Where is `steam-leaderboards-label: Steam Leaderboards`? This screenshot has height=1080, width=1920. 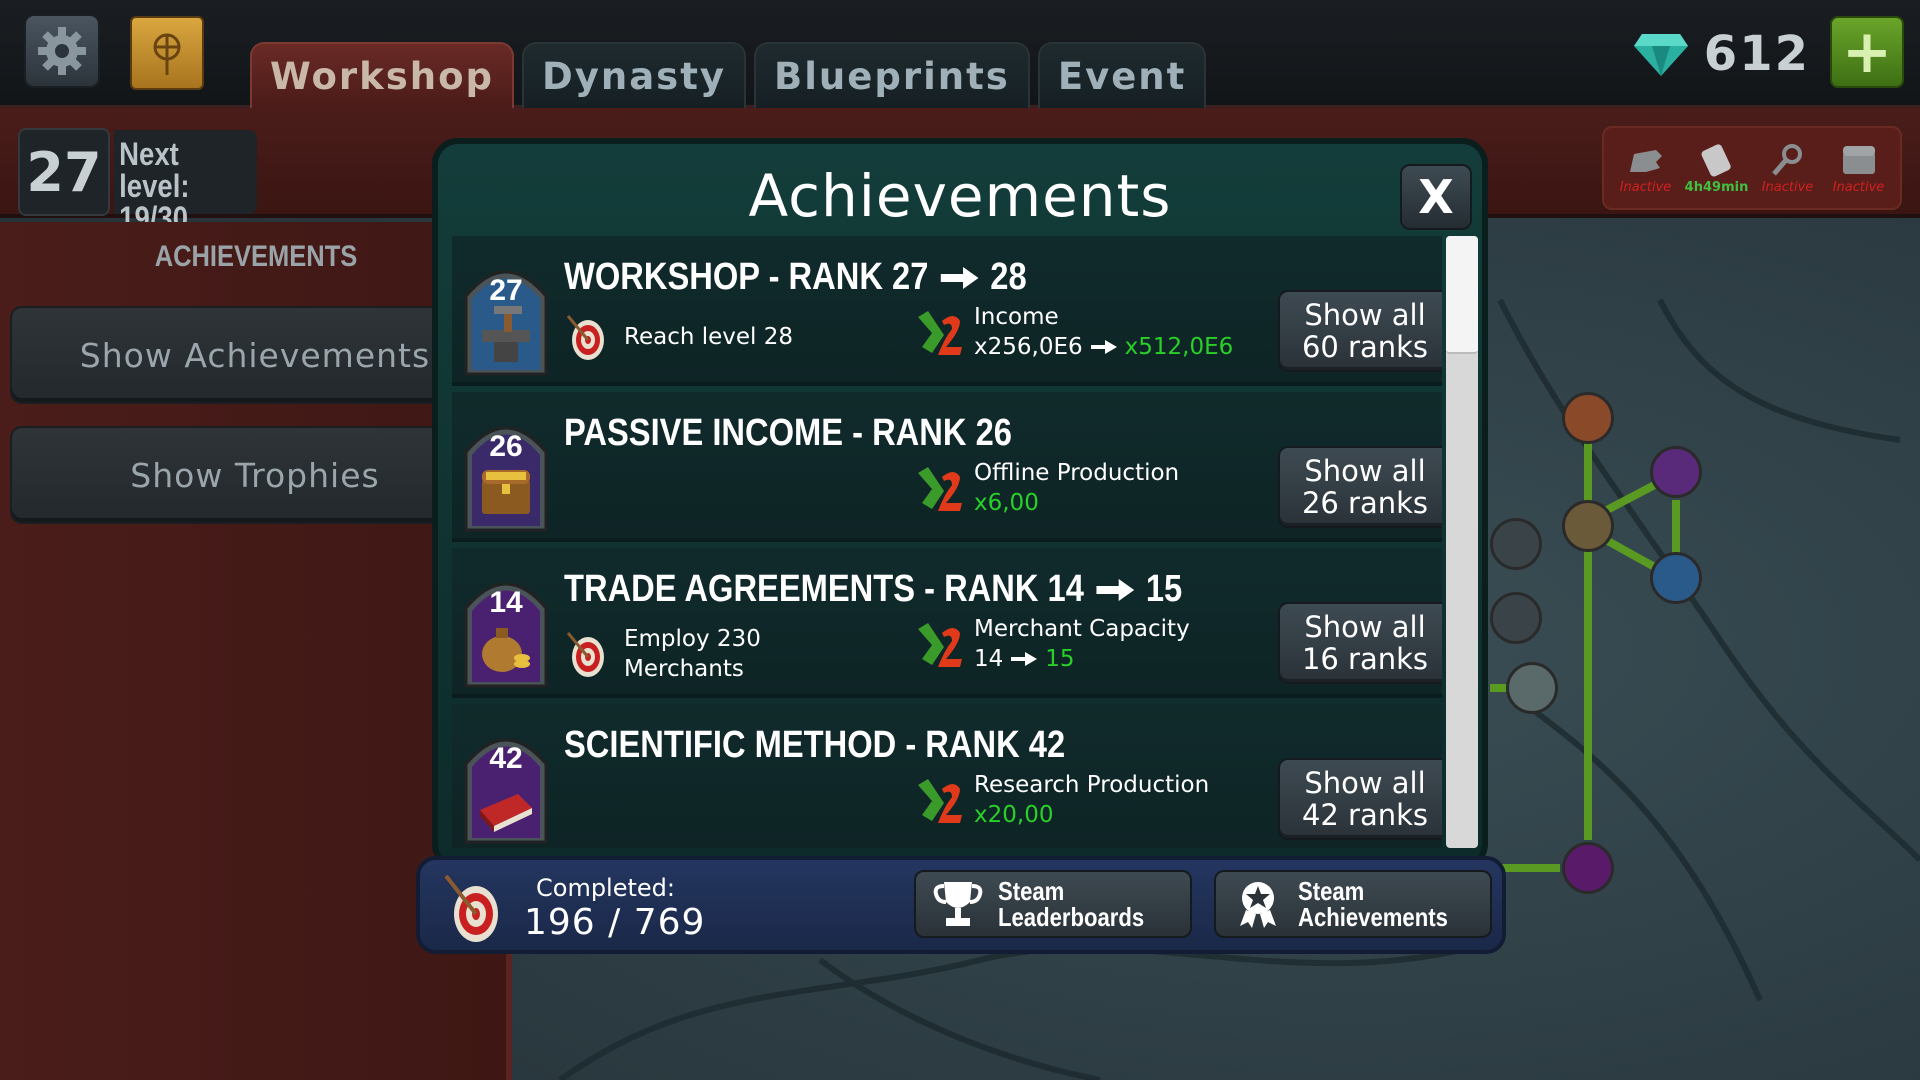
steam-leaderboards-label: Steam Leaderboards is located at coordinates (1071, 904).